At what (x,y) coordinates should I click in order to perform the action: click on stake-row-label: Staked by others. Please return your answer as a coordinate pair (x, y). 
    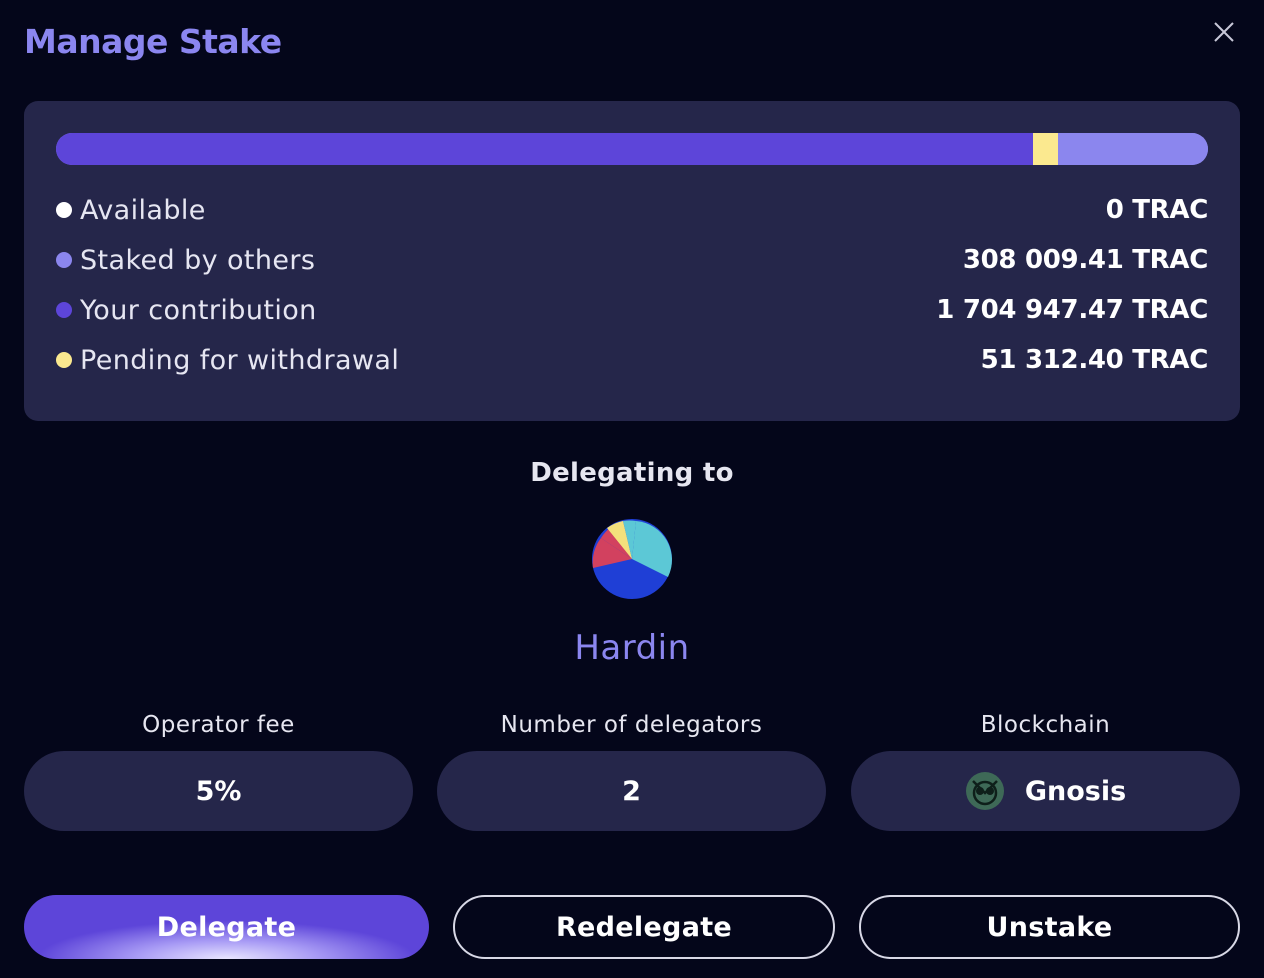
    Looking at the image, I should click on (198, 260).